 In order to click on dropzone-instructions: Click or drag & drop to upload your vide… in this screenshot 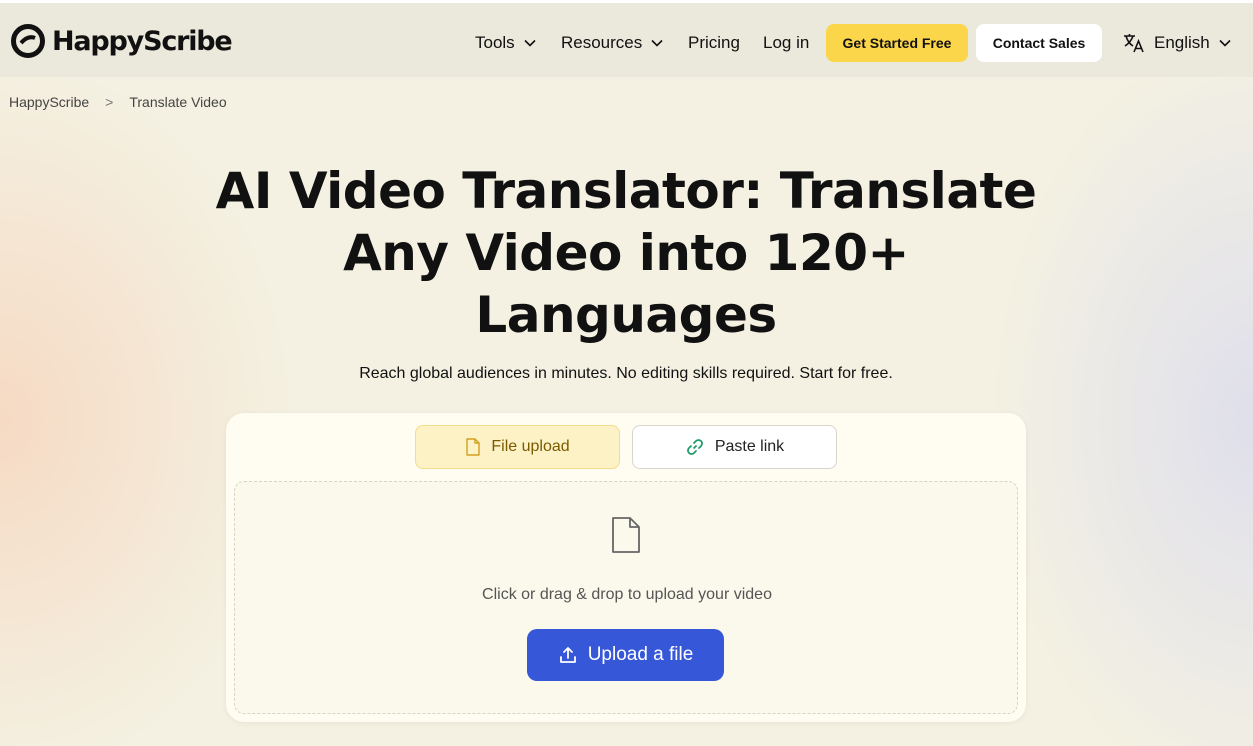, I will do `click(627, 594)`.